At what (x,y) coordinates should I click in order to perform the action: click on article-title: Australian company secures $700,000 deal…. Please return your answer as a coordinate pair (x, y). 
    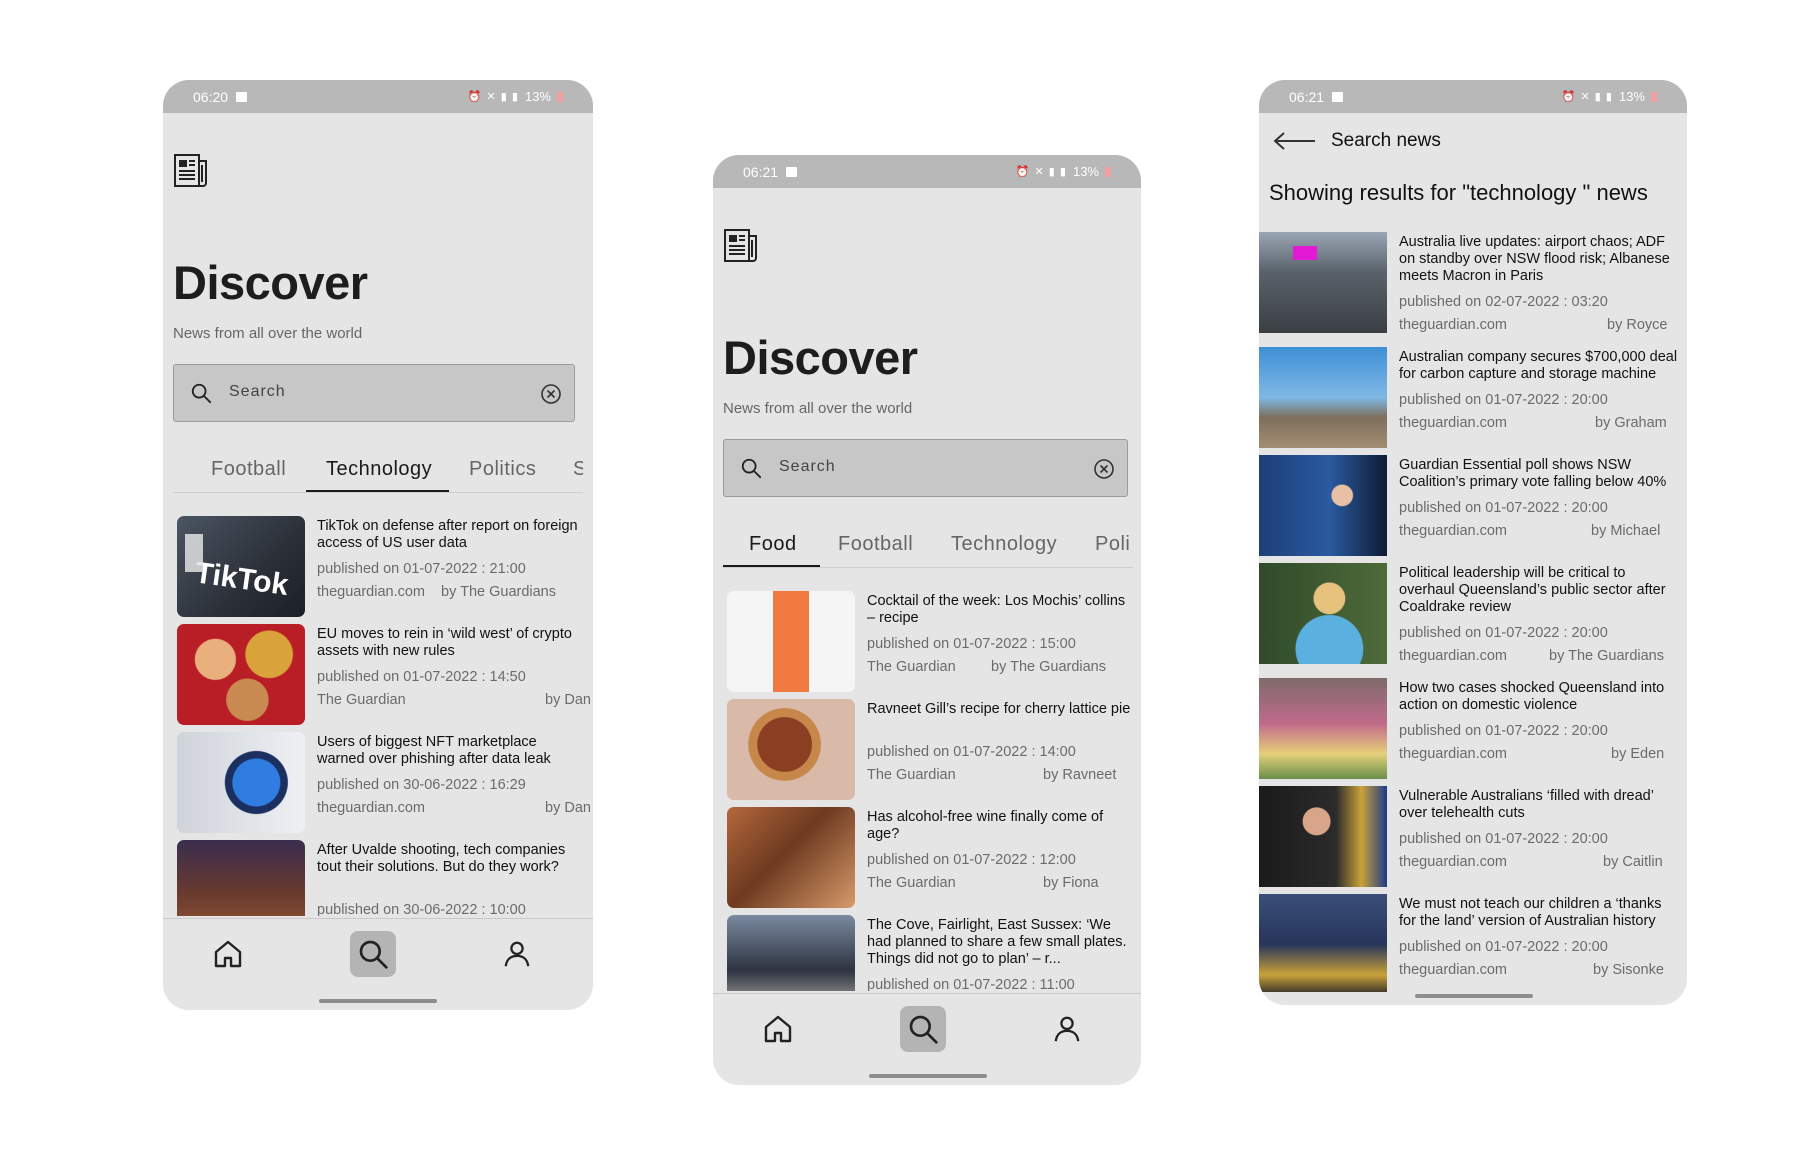
    Looking at the image, I should click on (1538, 365).